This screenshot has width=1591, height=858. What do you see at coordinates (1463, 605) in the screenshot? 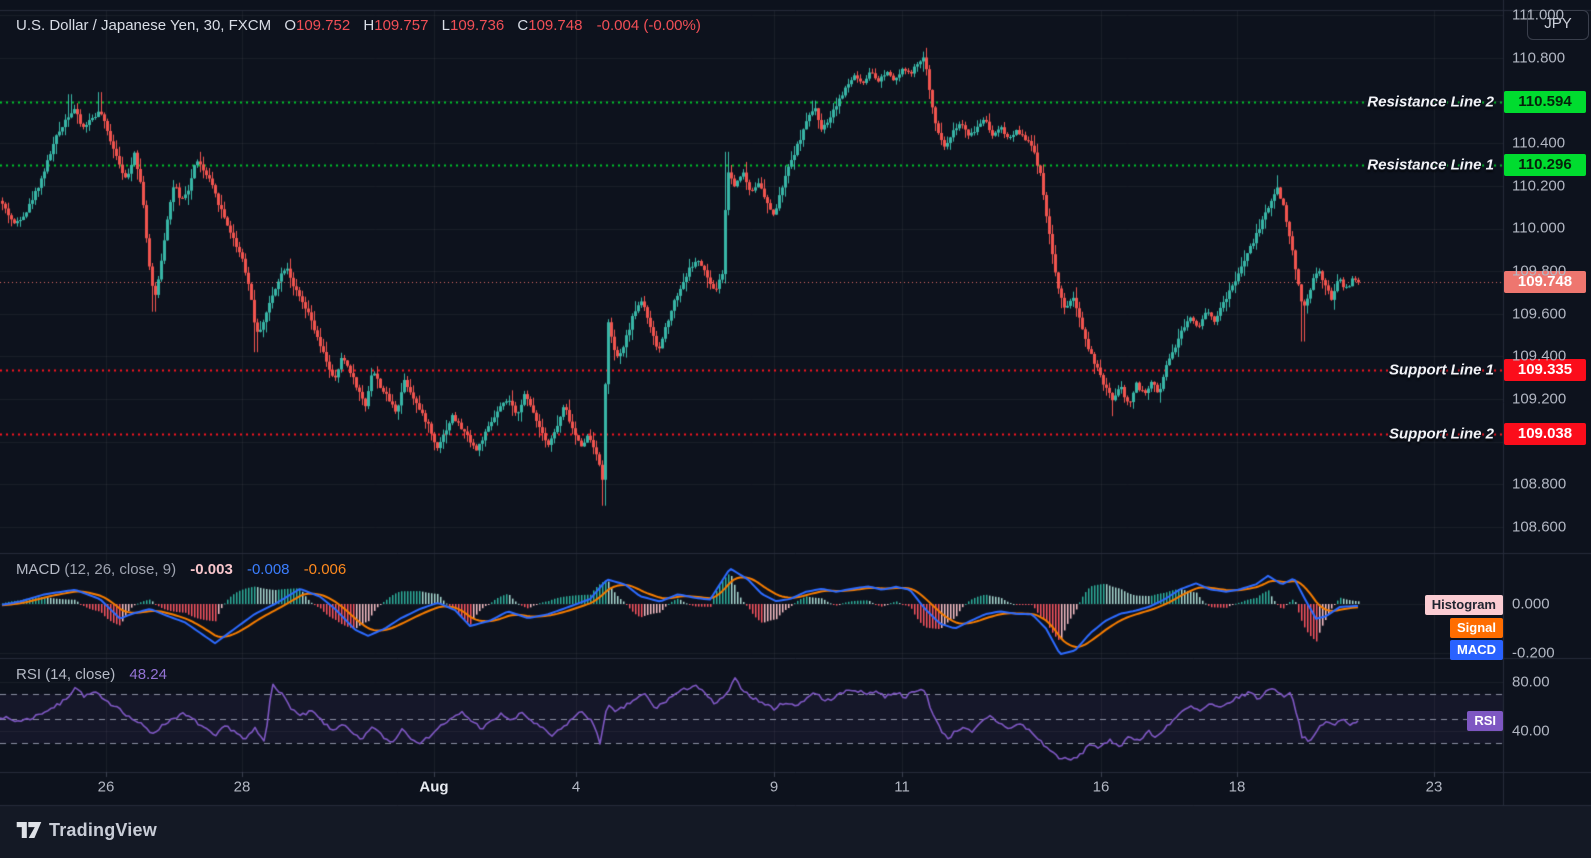
I see `histogram-scale-flag: Histogram` at bounding box center [1463, 605].